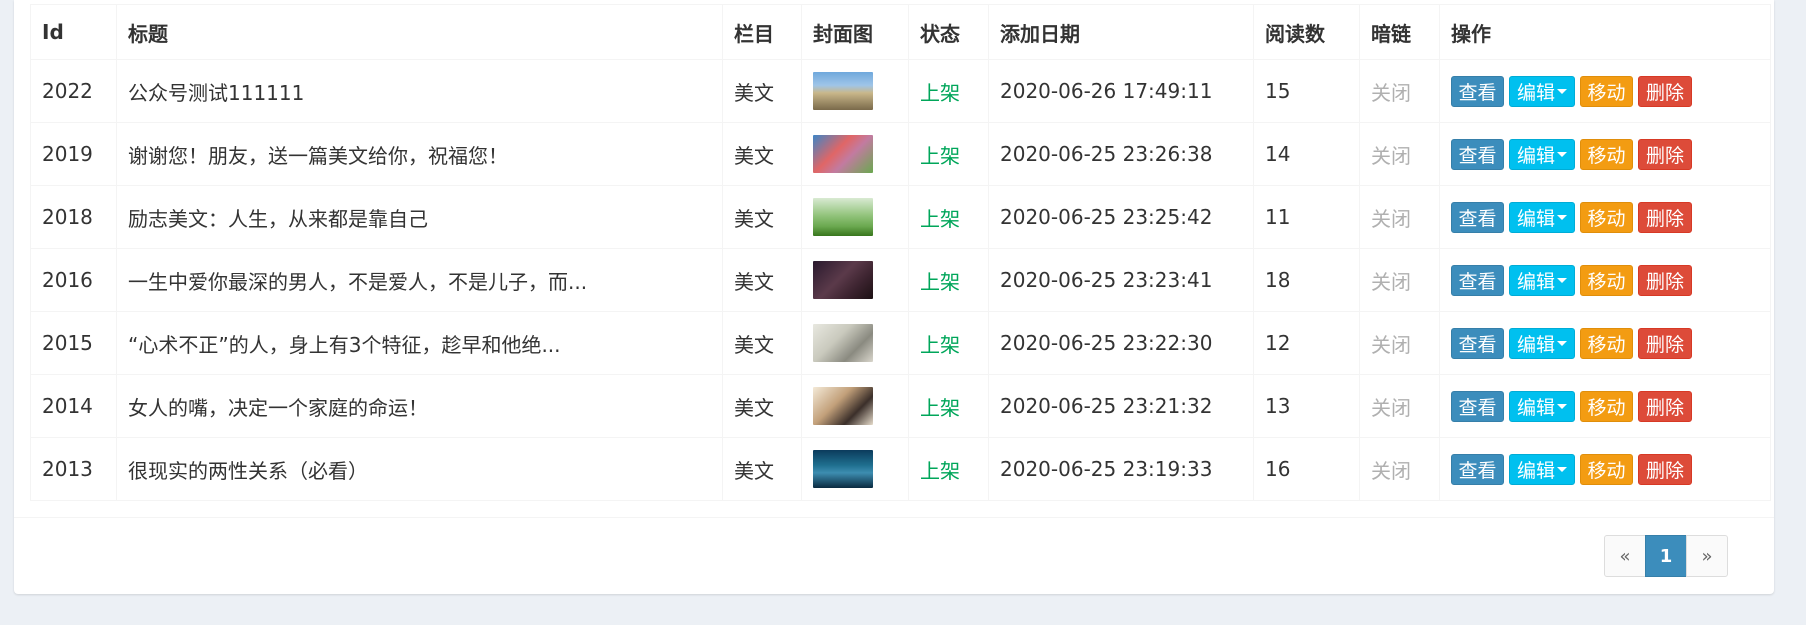  Describe the element at coordinates (1121, 32) in the screenshot. I see `col-header-date: 添加日期` at that location.